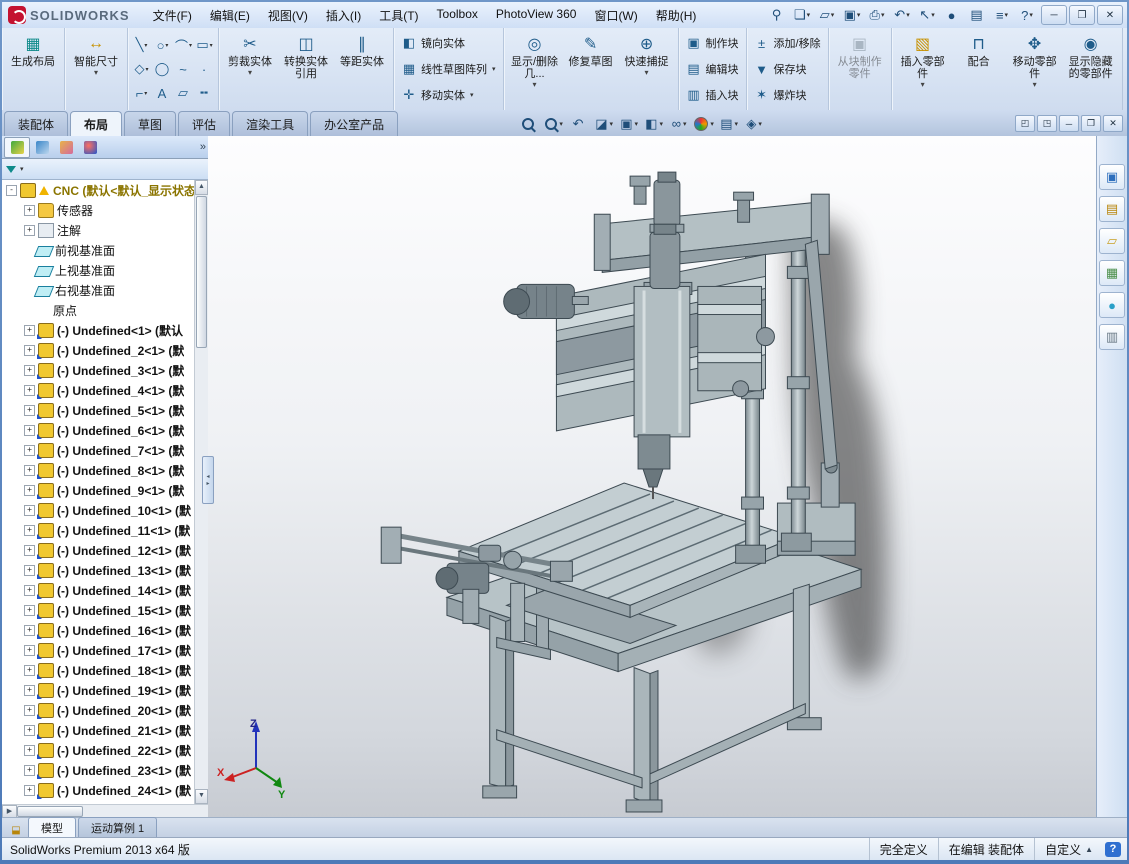 This screenshot has height=864, width=1129. Describe the element at coordinates (1068, 849) in the screenshot. I see `status-custom-dropdown: 自定义 ▲` at that location.